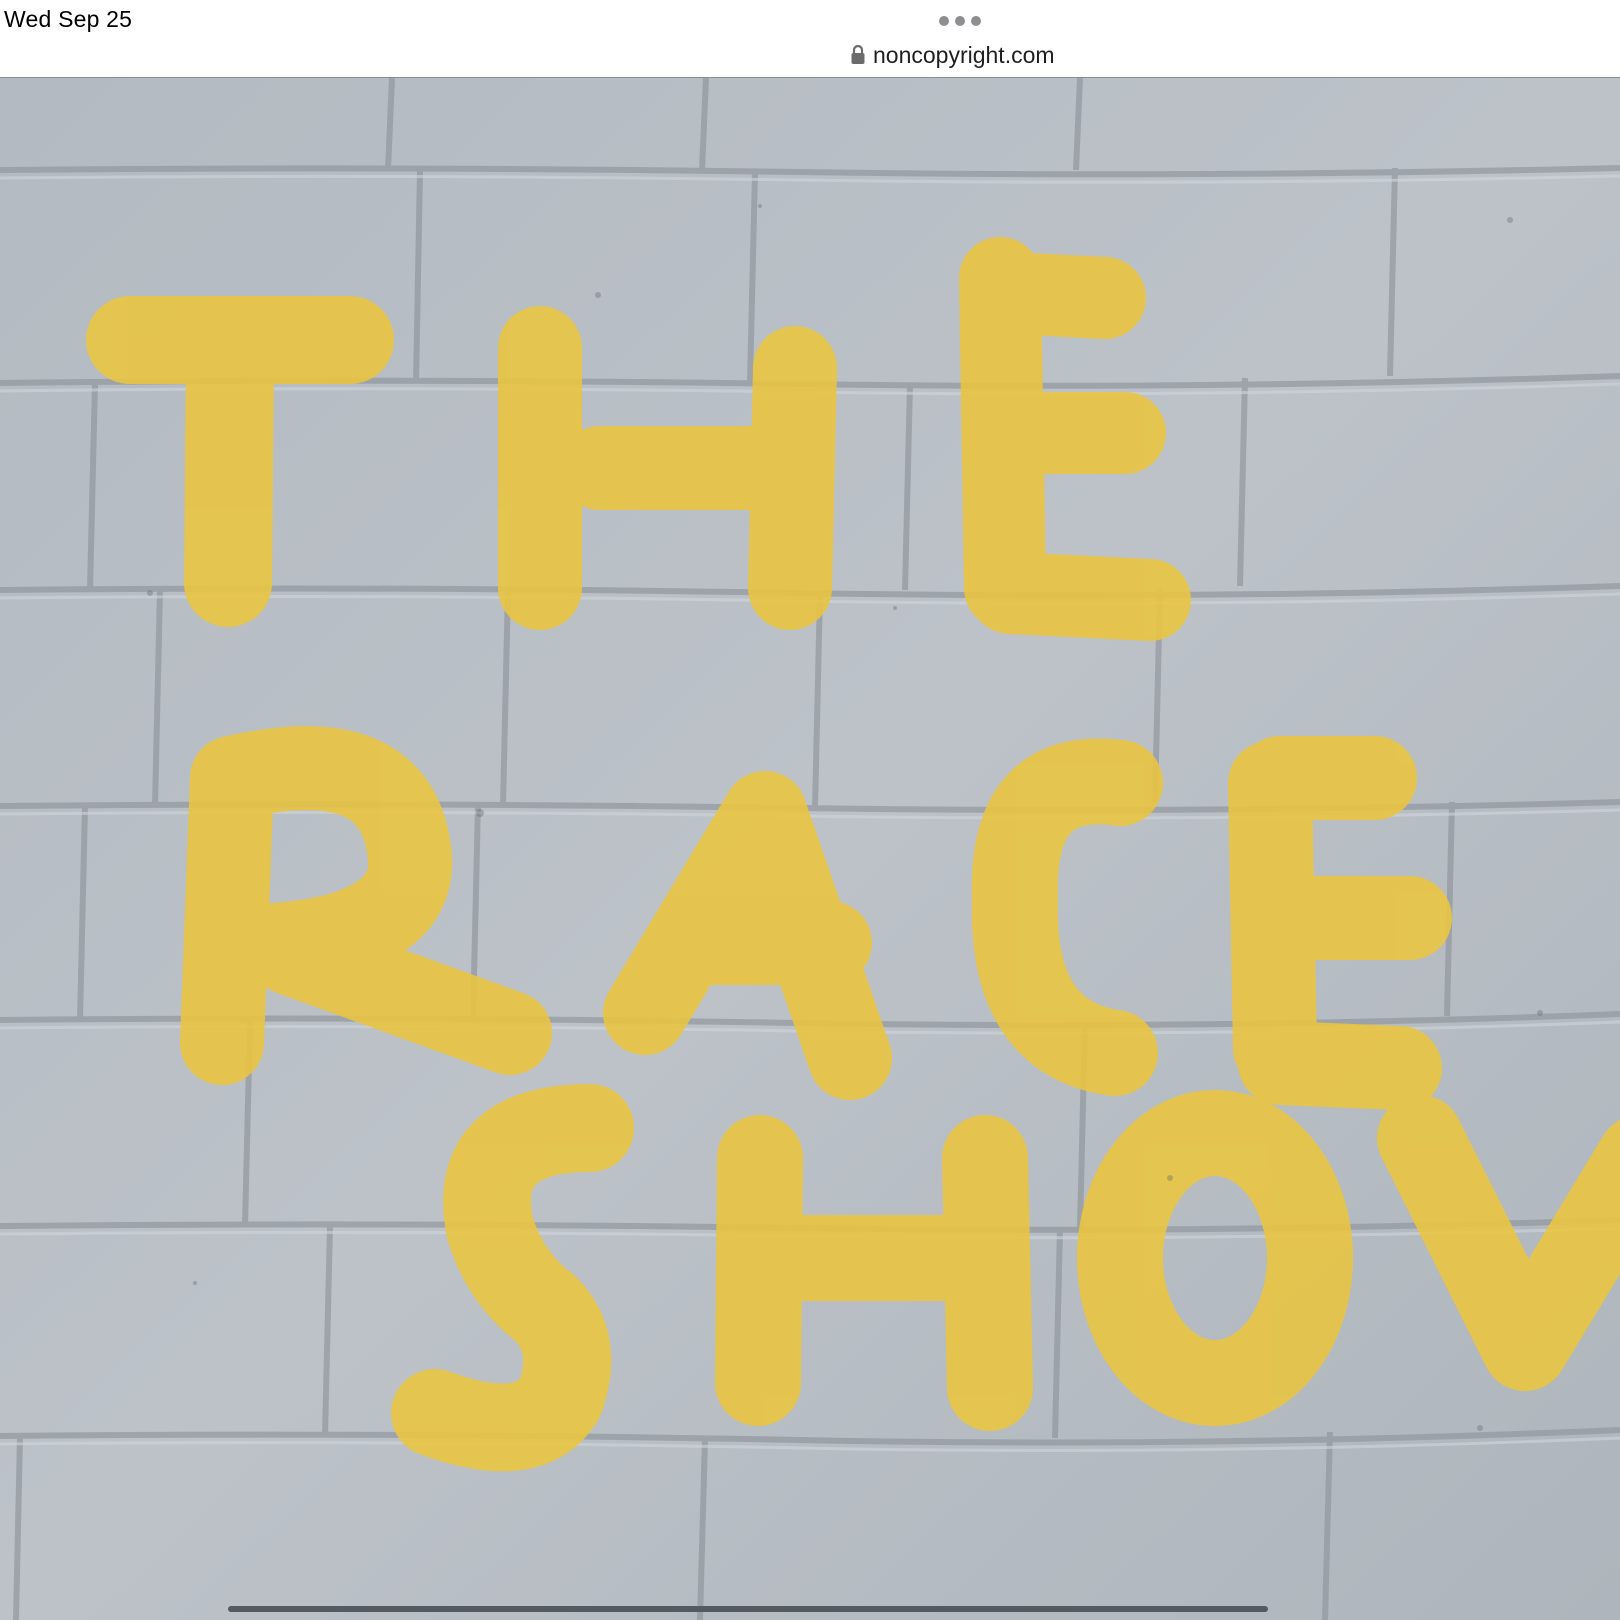  Describe the element at coordinates (68, 19) in the screenshot. I see `status-date: Wed Sep 25` at that location.